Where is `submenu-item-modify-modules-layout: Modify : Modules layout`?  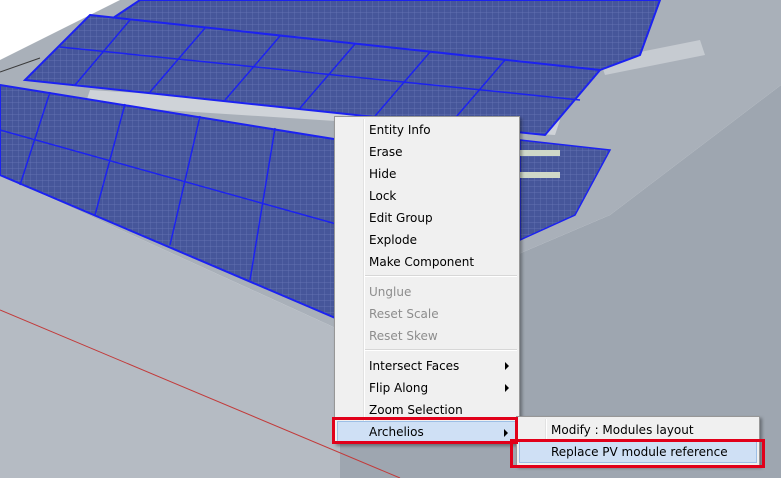 submenu-item-modify-modules-layout: Modify : Modules layout is located at coordinates (638, 430).